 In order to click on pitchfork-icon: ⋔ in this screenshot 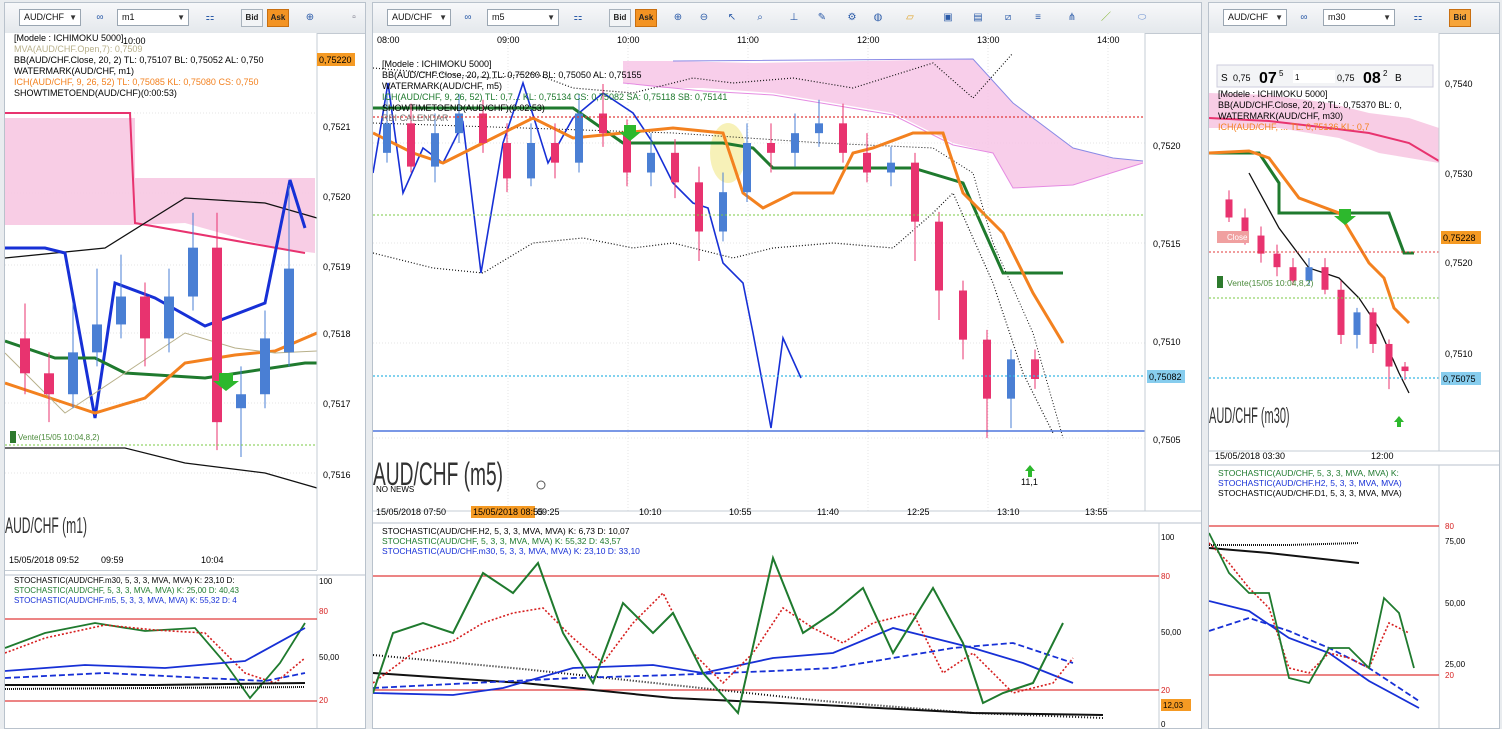, I will do `click(1072, 18)`.